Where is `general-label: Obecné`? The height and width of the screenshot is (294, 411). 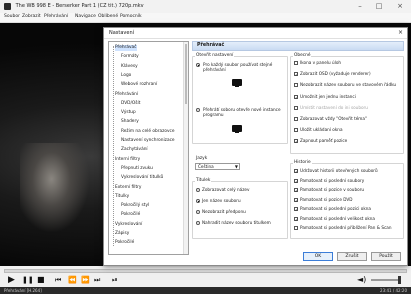
general-label: Obecné is located at coordinates (302, 55).